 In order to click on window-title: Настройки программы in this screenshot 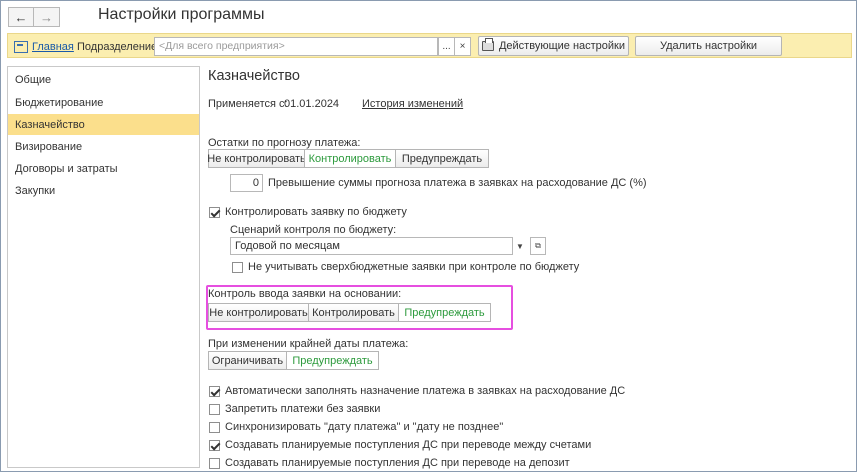, I will do `click(181, 14)`.